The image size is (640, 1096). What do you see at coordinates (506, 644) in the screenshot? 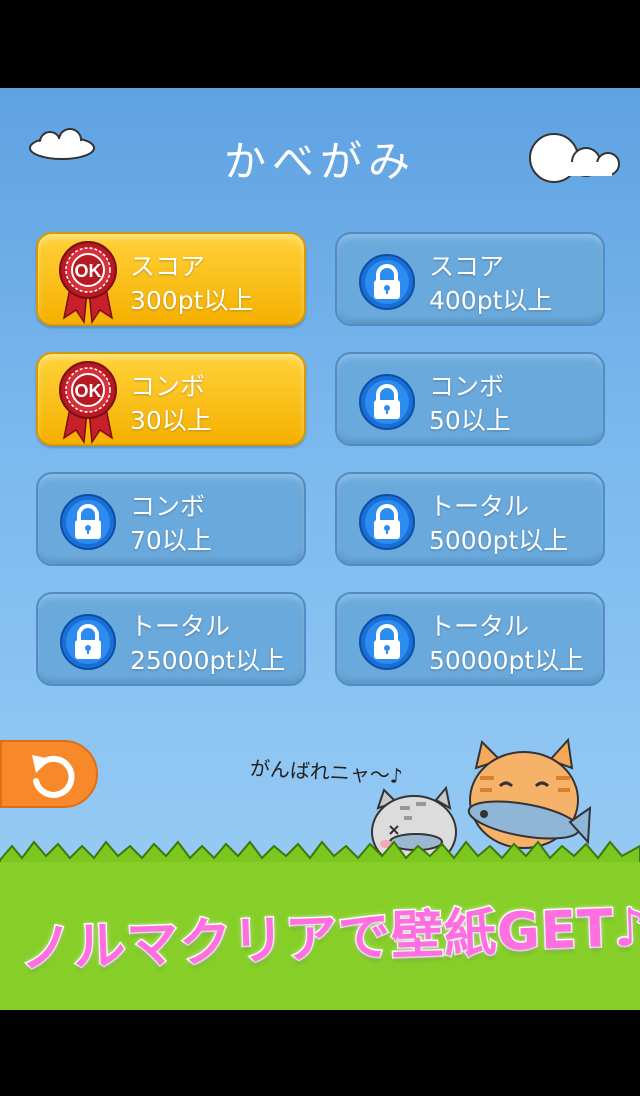
I see `wallpaper-condition: トータル 50000pt以上` at bounding box center [506, 644].